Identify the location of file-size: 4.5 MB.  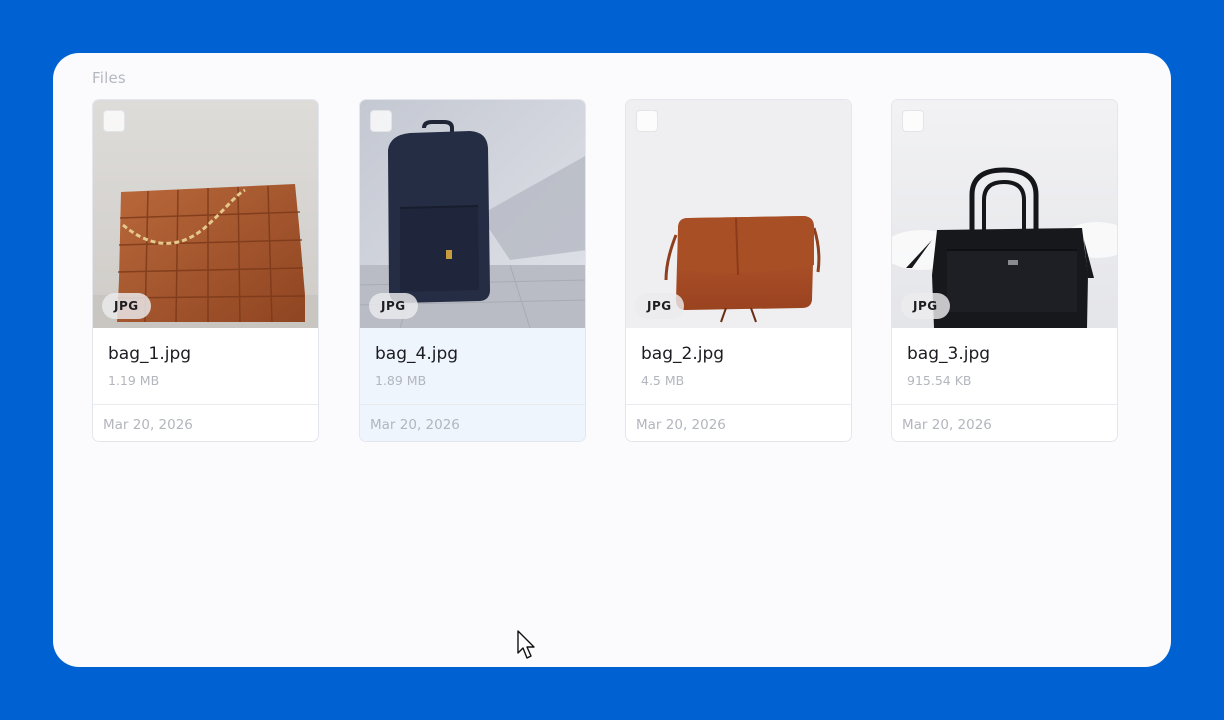
(663, 380).